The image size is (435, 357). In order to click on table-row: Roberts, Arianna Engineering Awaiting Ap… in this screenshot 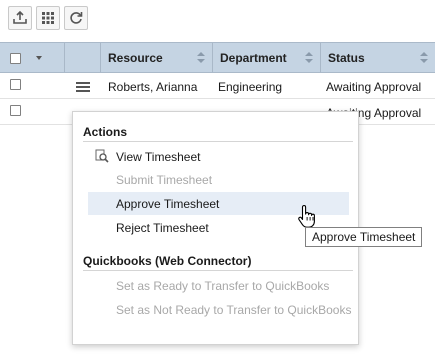, I will do `click(217, 86)`.